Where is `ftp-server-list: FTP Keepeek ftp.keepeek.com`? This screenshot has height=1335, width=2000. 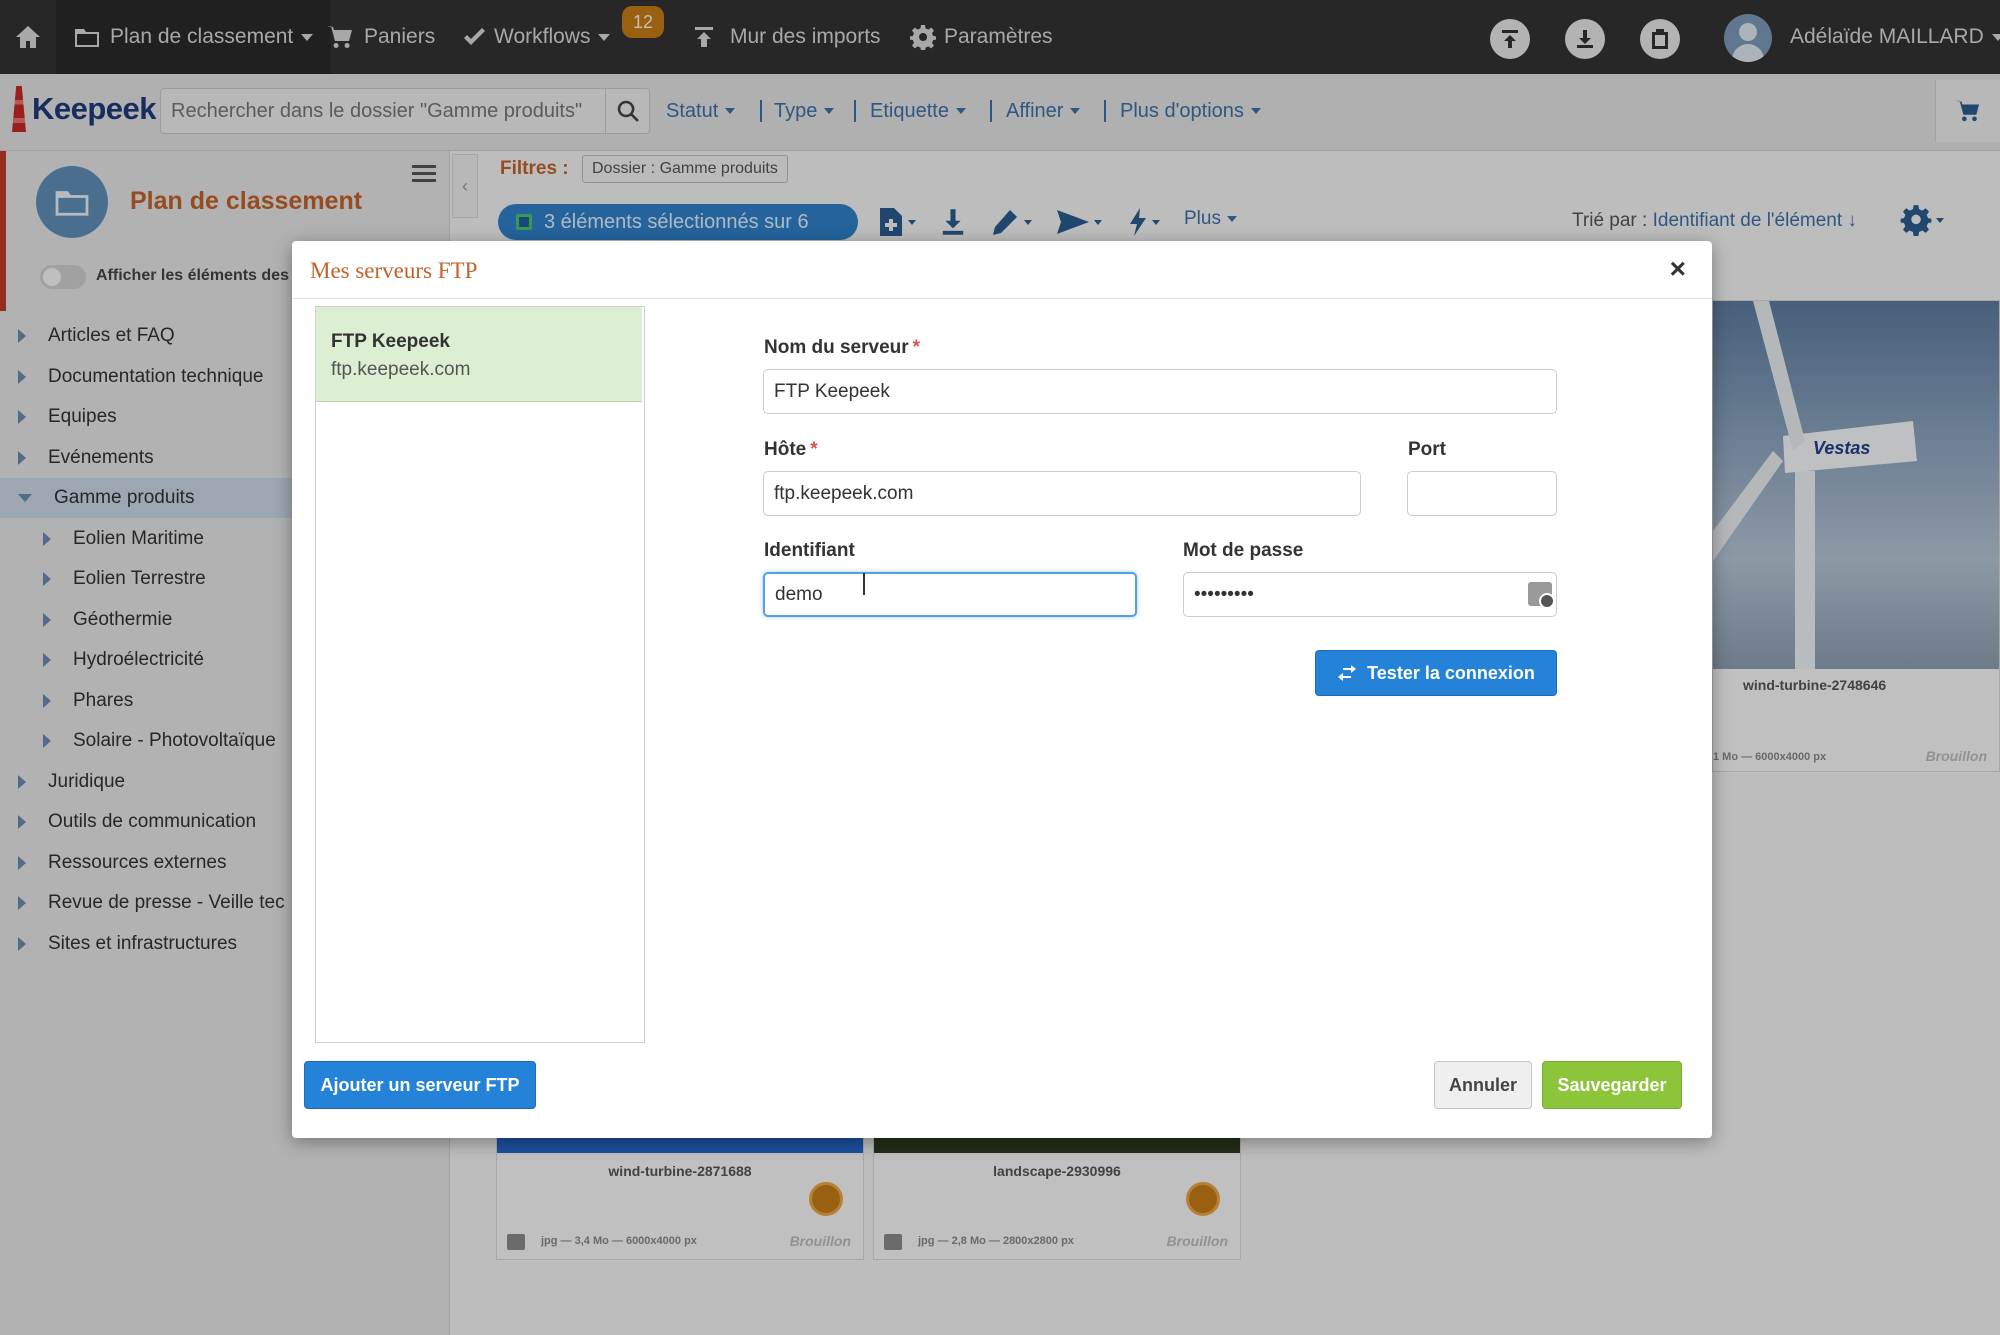
ftp-server-list: FTP Keepeek ftp.keepeek.com is located at coordinates (480, 674).